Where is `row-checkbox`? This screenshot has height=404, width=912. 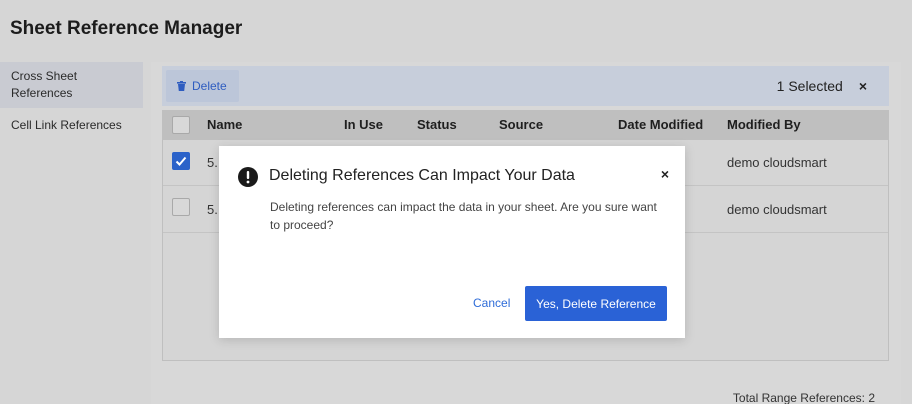
row-checkbox is located at coordinates (181, 207).